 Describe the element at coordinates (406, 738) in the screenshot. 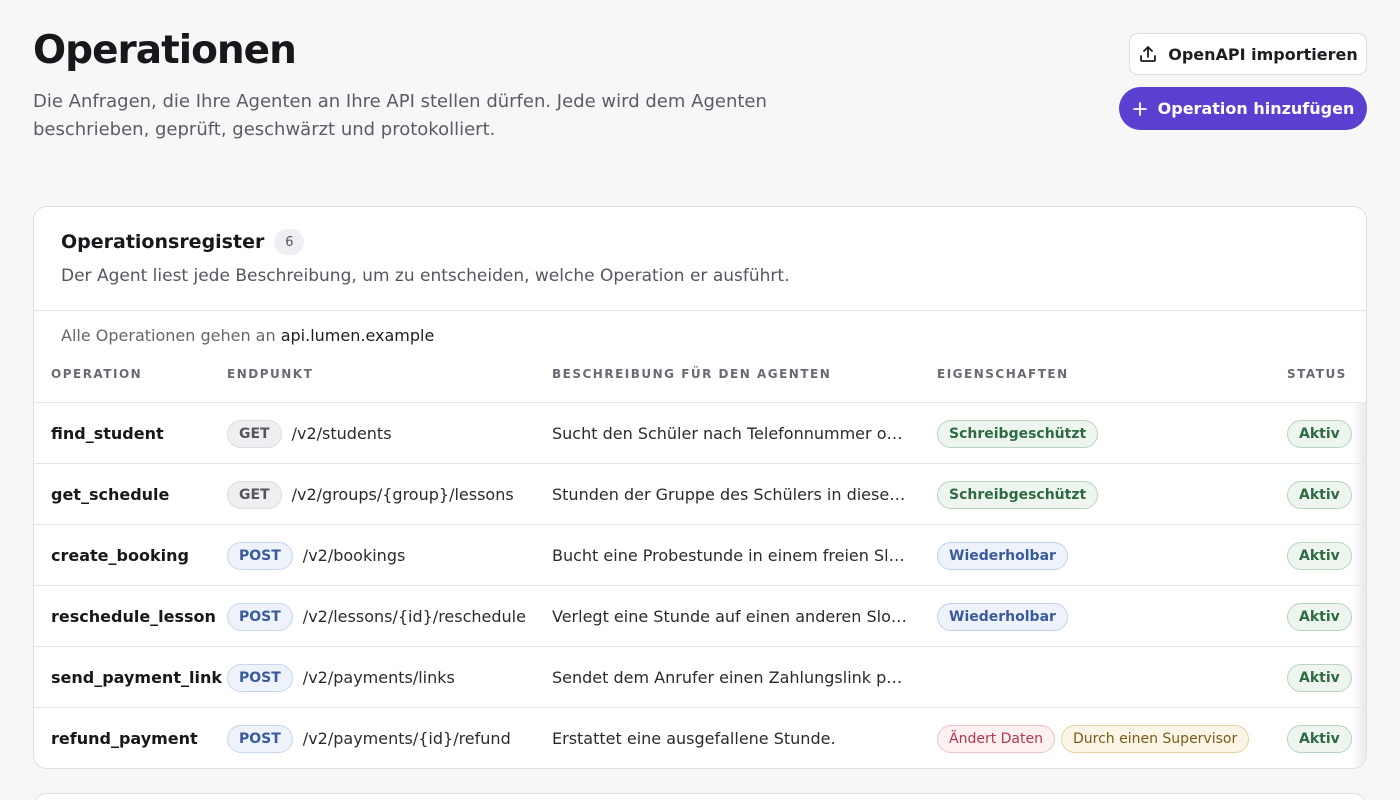

I see `endpoint-path: /v2/payments/{id}/refund` at that location.